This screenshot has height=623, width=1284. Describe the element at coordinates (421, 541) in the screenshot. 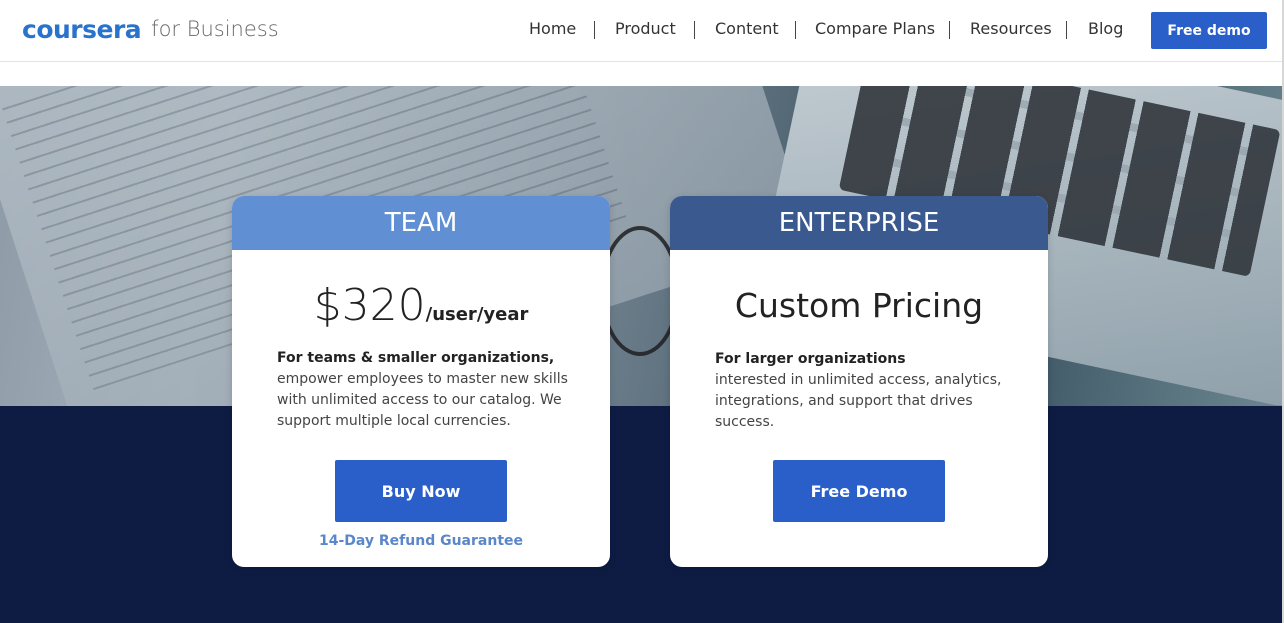

I see `refund-guarantee-link: 14-Day Refund Guarantee` at that location.